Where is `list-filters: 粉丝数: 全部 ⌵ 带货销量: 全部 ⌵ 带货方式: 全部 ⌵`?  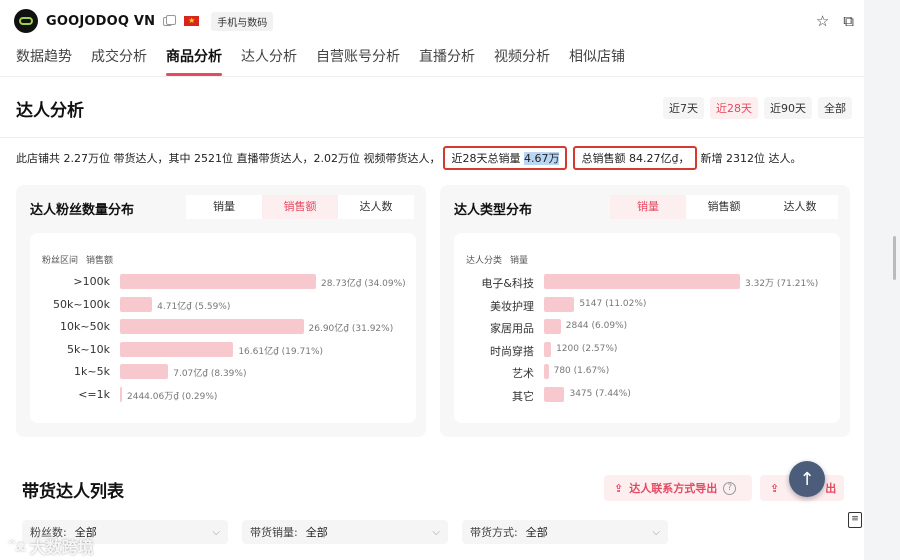 list-filters: 粉丝数: 全部 ⌵ 带货销量: 全部 ⌵ 带货方式: 全部 ⌵ is located at coordinates (345, 532).